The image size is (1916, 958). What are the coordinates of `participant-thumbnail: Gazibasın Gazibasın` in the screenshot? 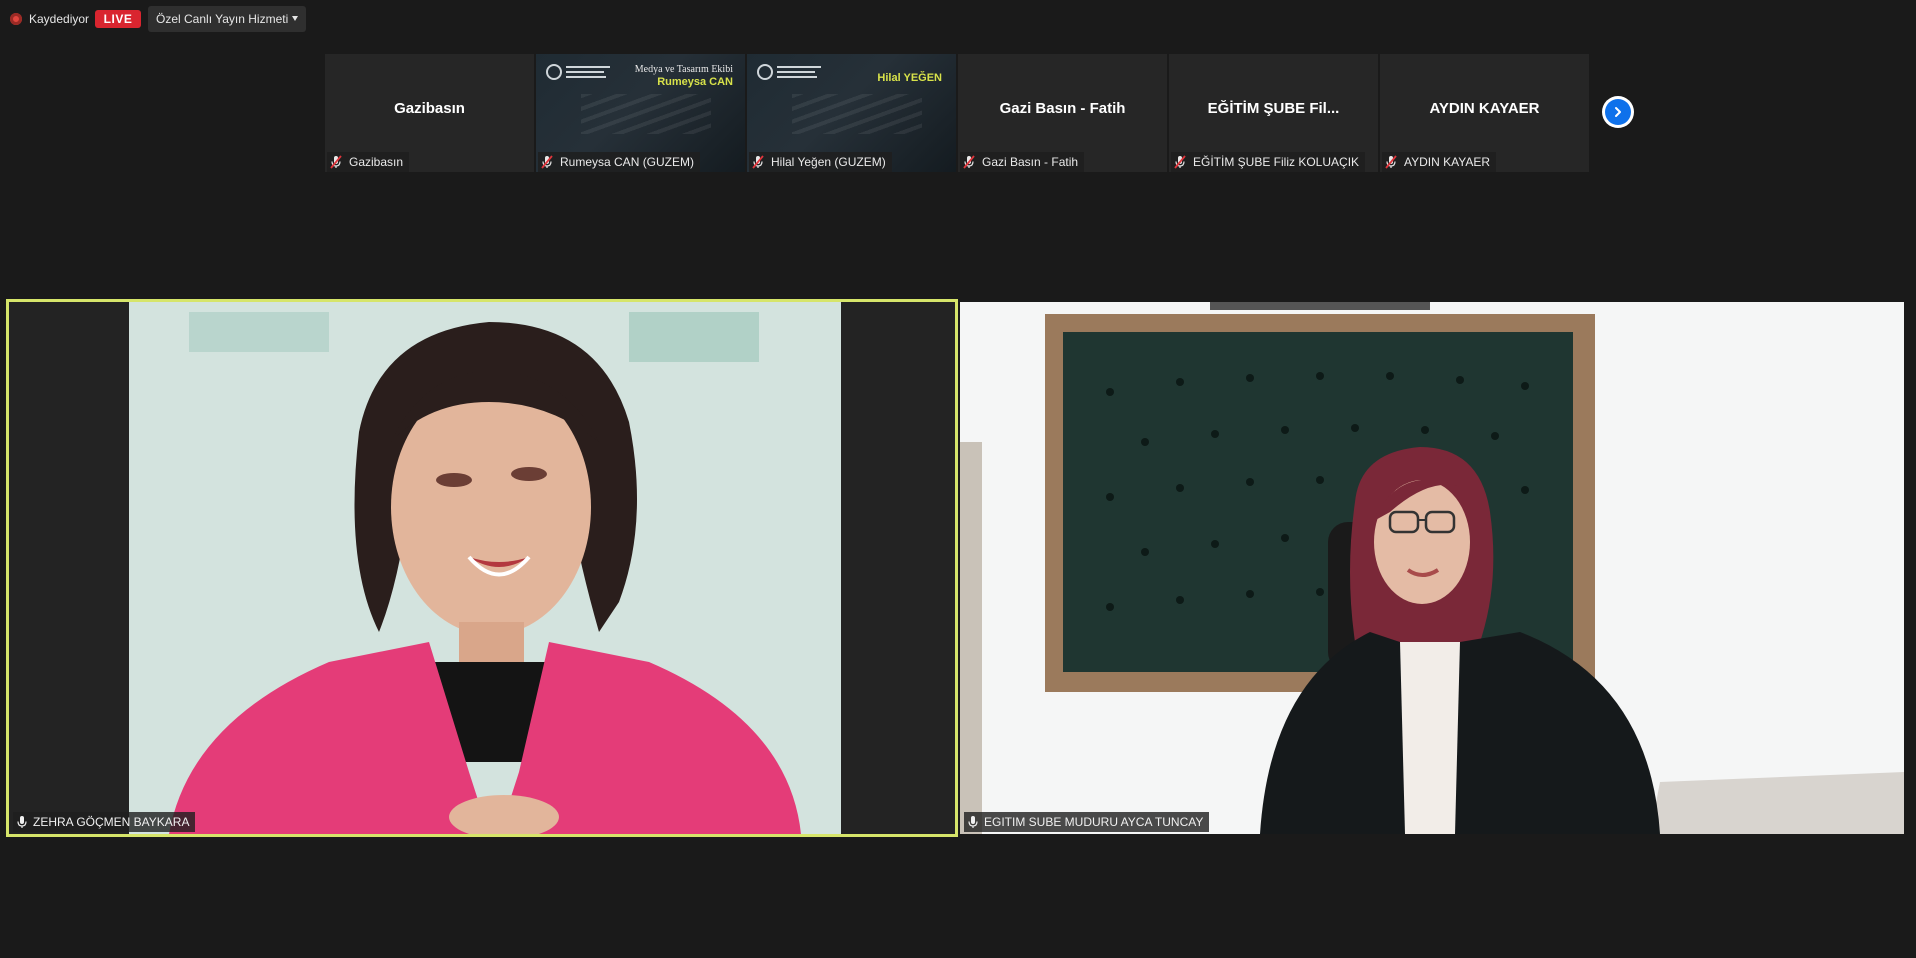 It's located at (429, 113).